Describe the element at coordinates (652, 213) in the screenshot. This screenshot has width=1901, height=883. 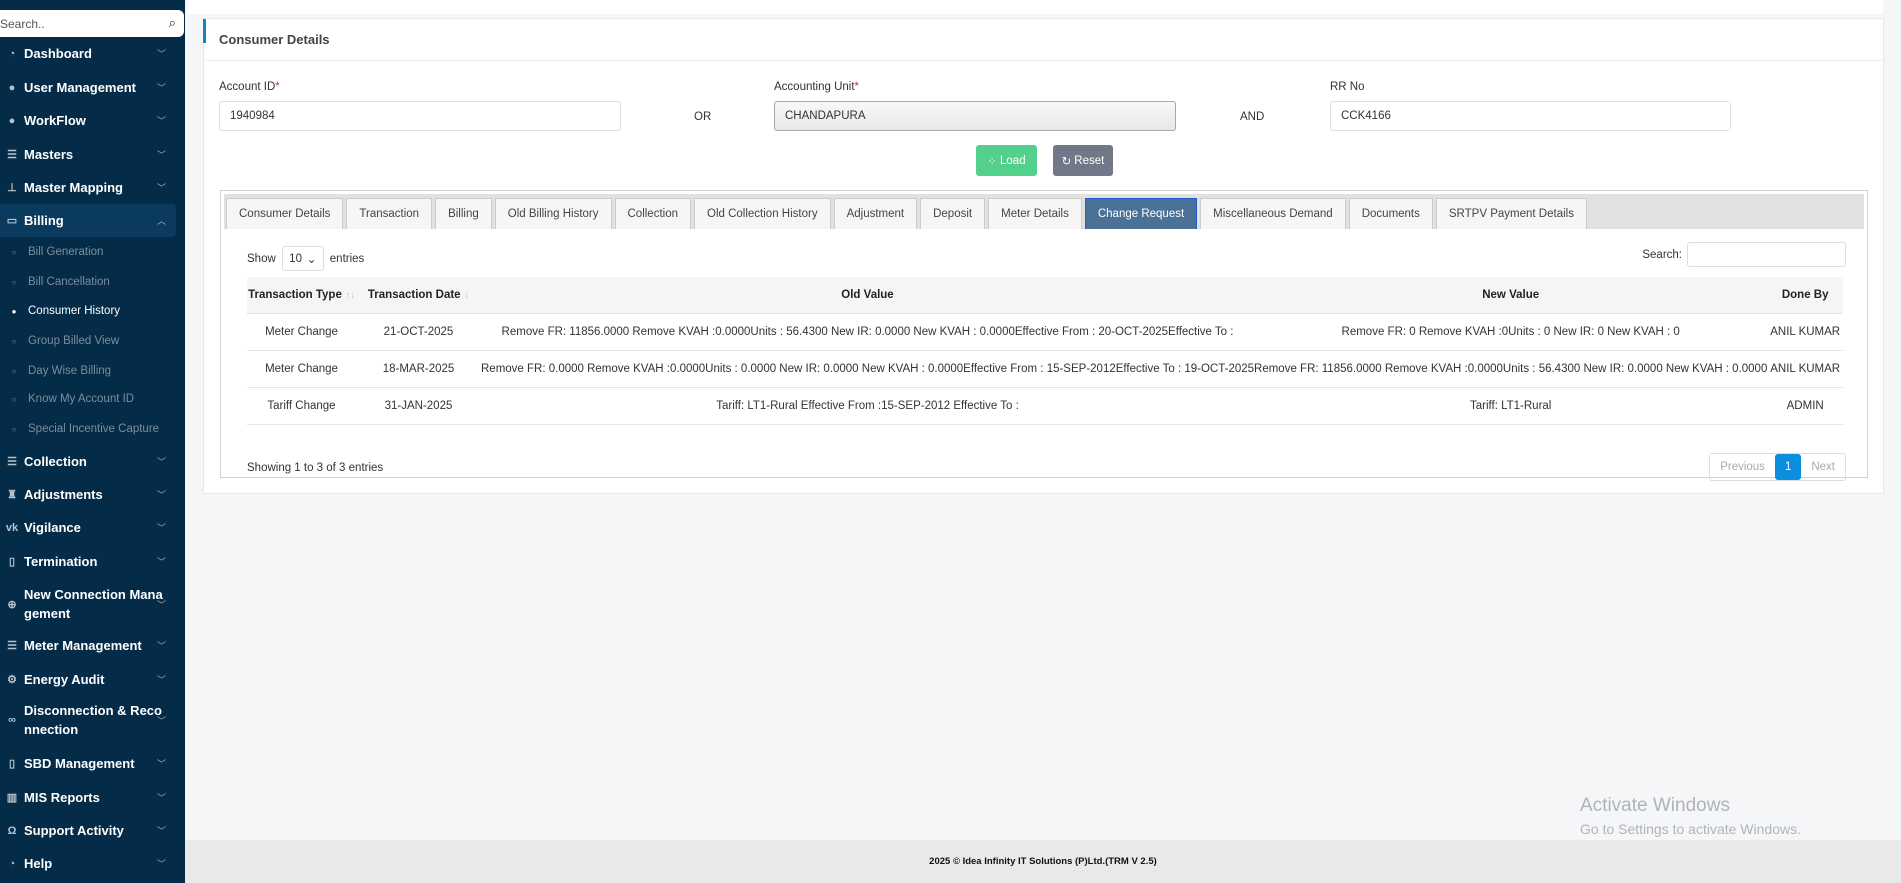
I see `tab-collection: Collection` at that location.